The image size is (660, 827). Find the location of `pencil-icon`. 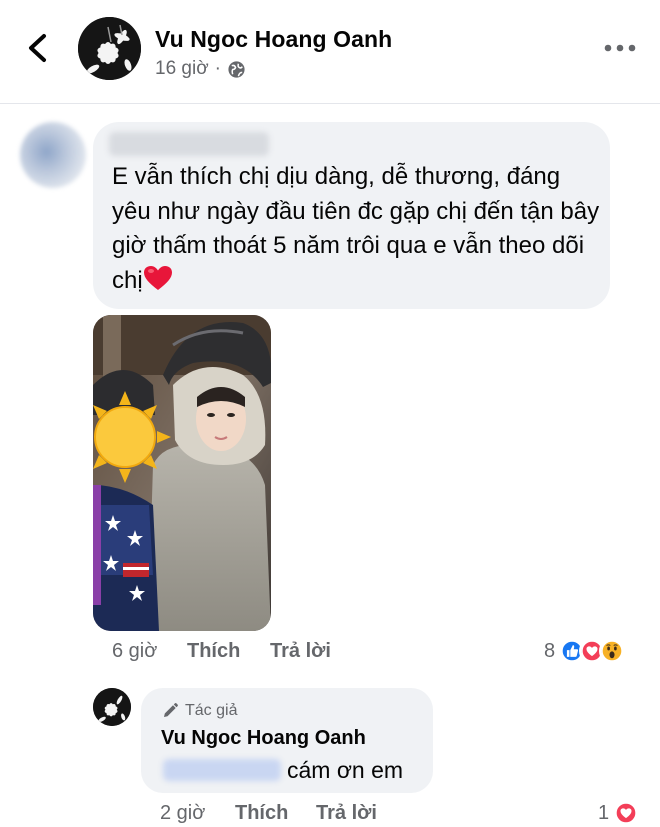

pencil-icon is located at coordinates (171, 710).